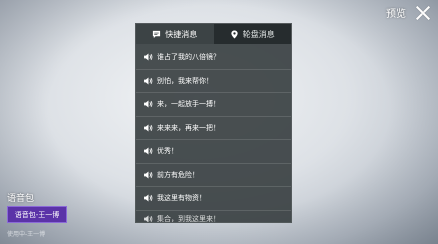 The width and height of the screenshot is (438, 244). What do you see at coordinates (408, 12) in the screenshot?
I see `top-right-controls: 预览` at bounding box center [408, 12].